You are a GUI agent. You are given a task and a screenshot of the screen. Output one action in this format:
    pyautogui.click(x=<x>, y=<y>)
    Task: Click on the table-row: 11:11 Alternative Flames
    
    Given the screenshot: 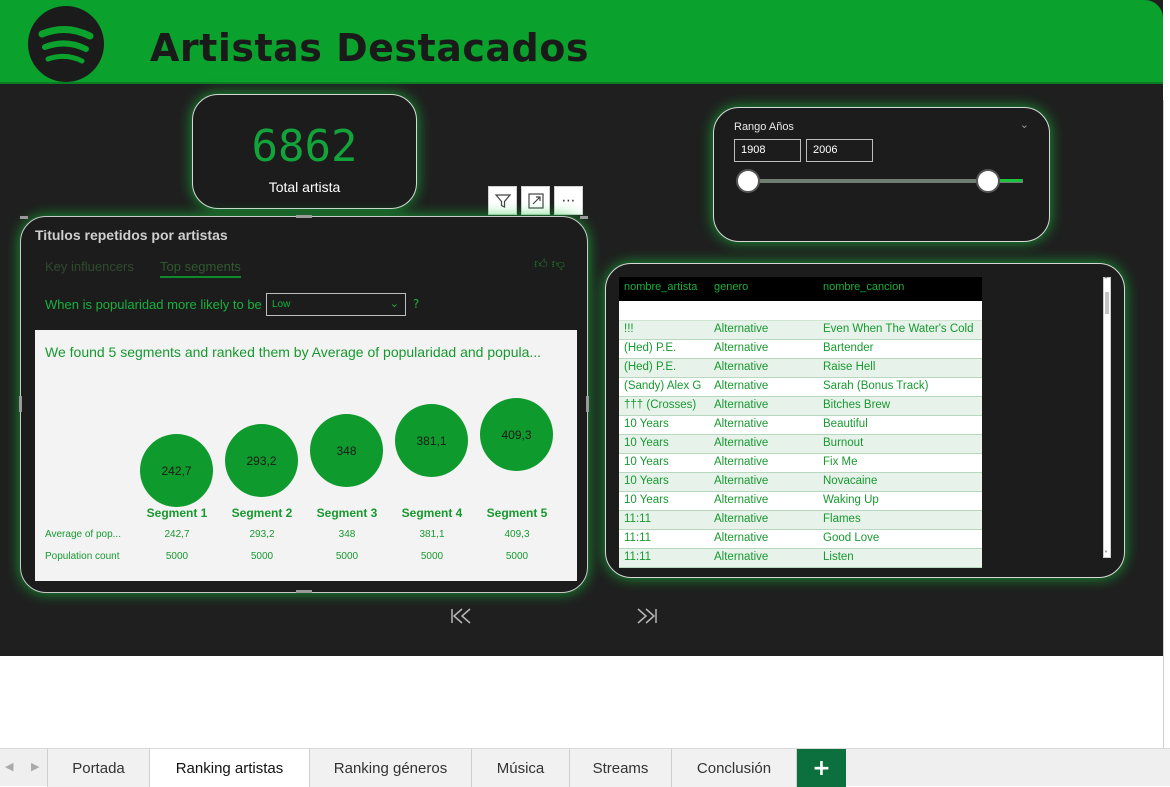 What is the action you would take?
    pyautogui.click(x=800, y=520)
    